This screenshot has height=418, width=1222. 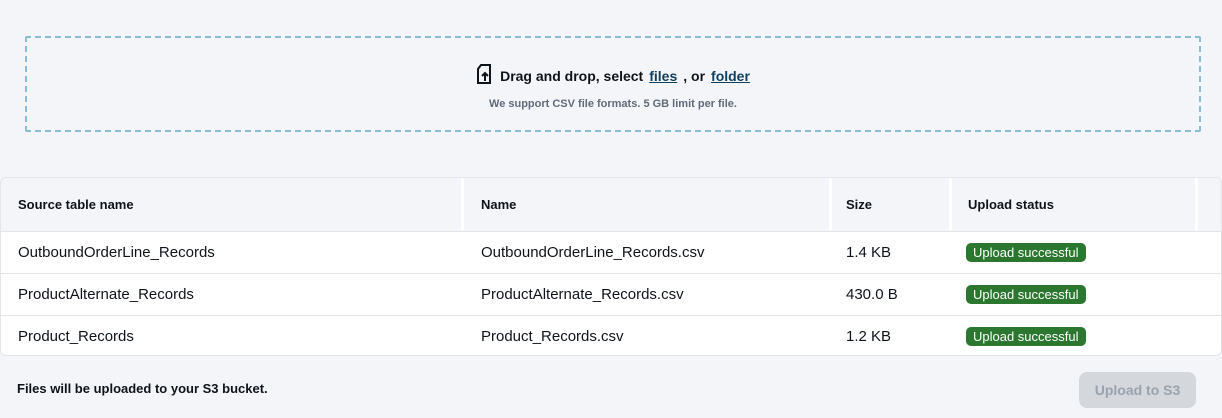 What do you see at coordinates (552, 336) in the screenshot?
I see `name-cell: Product_Records.csv` at bounding box center [552, 336].